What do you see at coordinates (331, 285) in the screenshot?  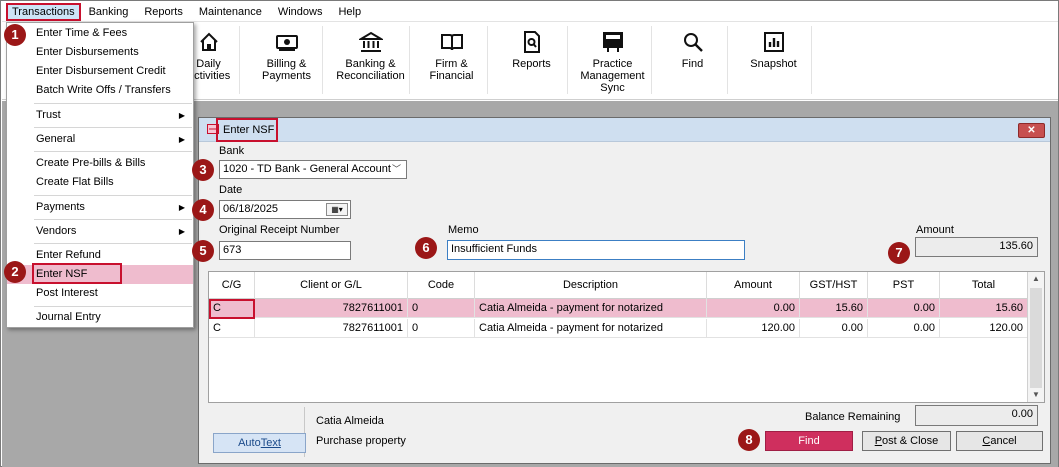 I see `column-header-client: Client or G/L` at bounding box center [331, 285].